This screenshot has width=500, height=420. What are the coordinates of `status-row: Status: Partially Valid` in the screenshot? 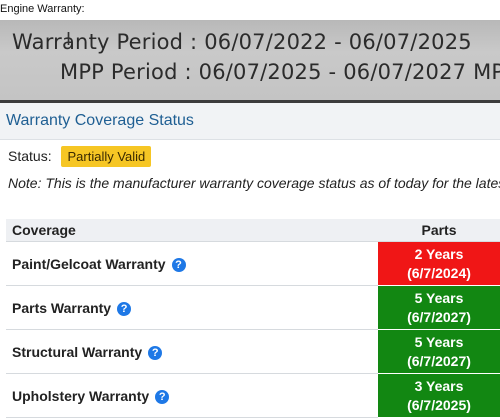 It's located at (80, 156).